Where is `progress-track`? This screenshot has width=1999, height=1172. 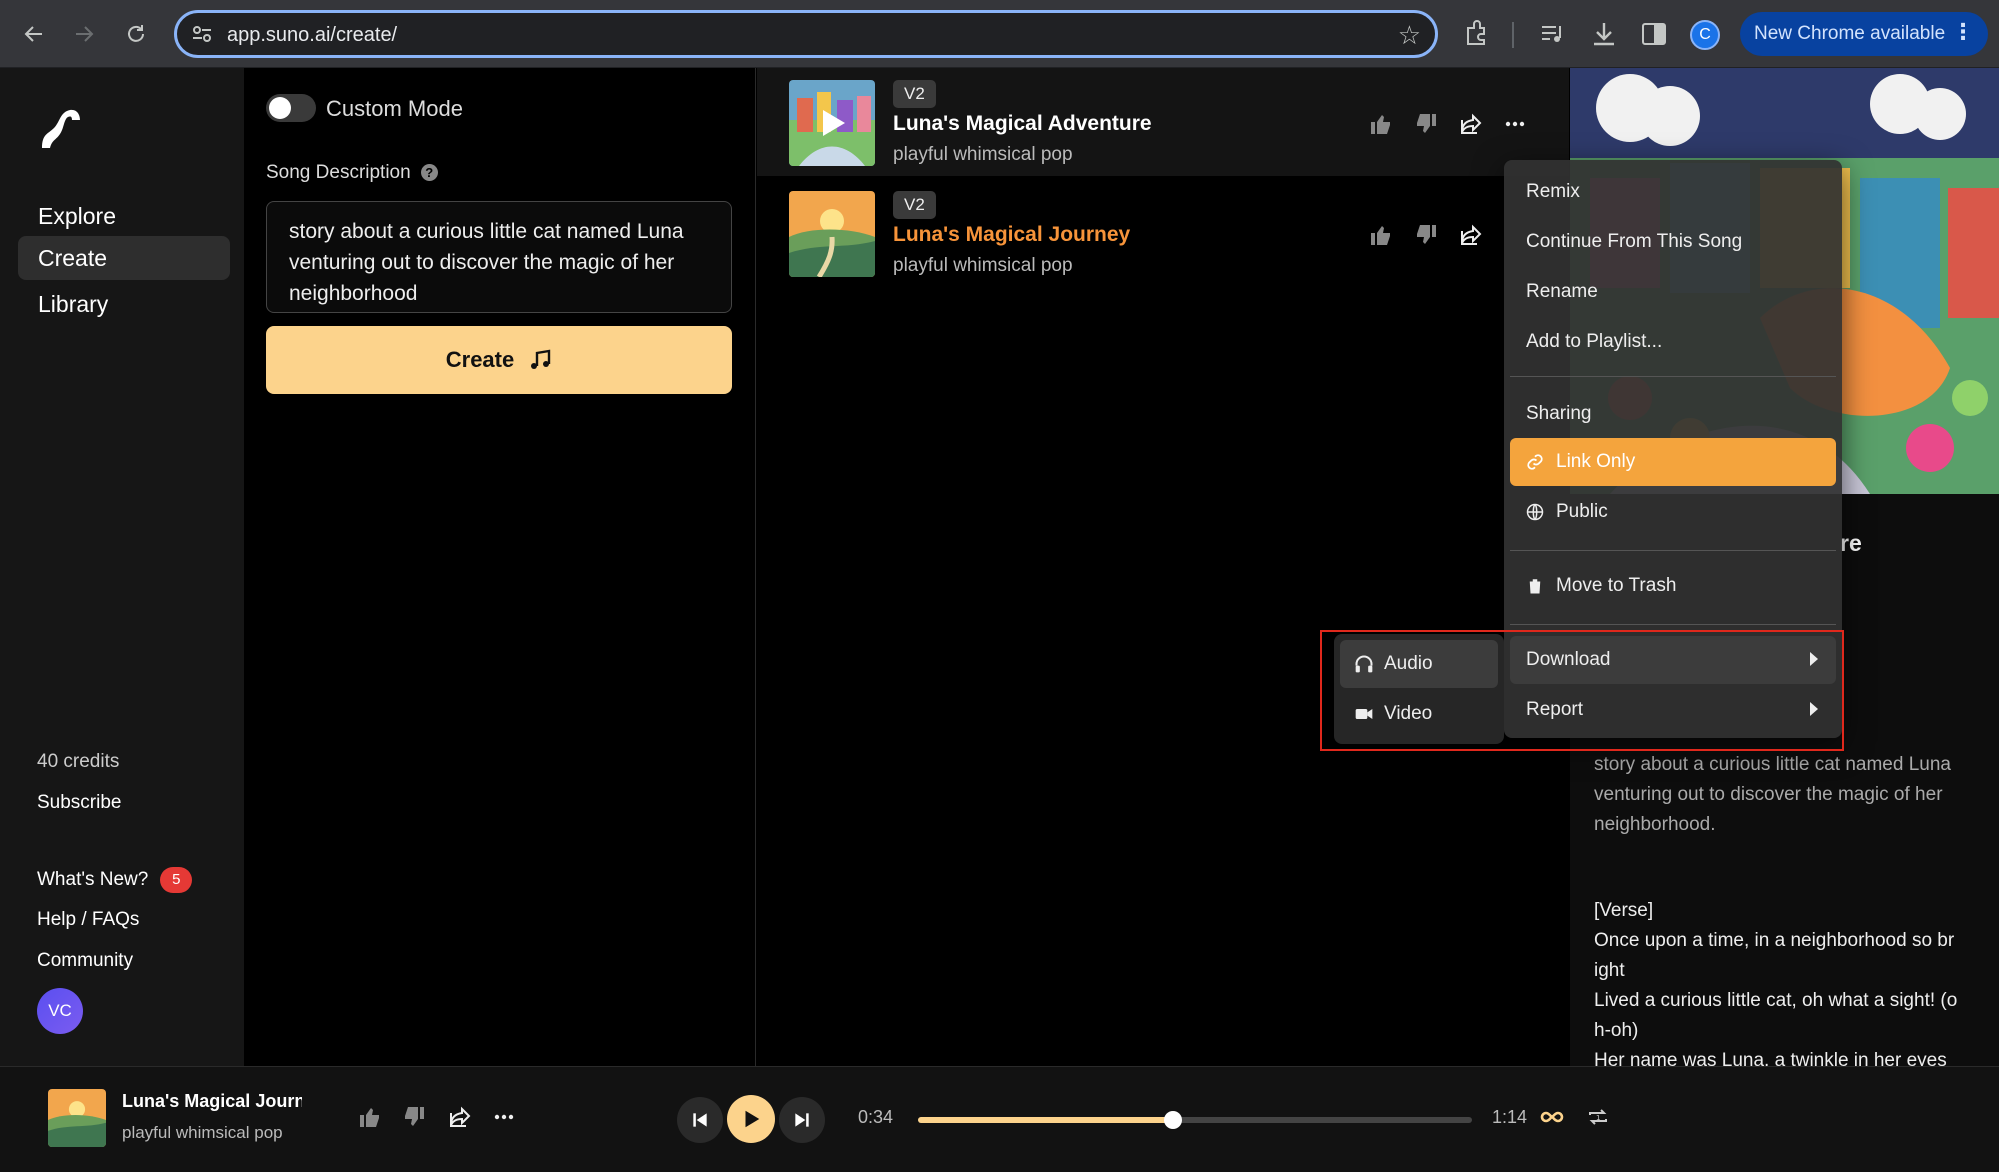 progress-track is located at coordinates (1195, 1120).